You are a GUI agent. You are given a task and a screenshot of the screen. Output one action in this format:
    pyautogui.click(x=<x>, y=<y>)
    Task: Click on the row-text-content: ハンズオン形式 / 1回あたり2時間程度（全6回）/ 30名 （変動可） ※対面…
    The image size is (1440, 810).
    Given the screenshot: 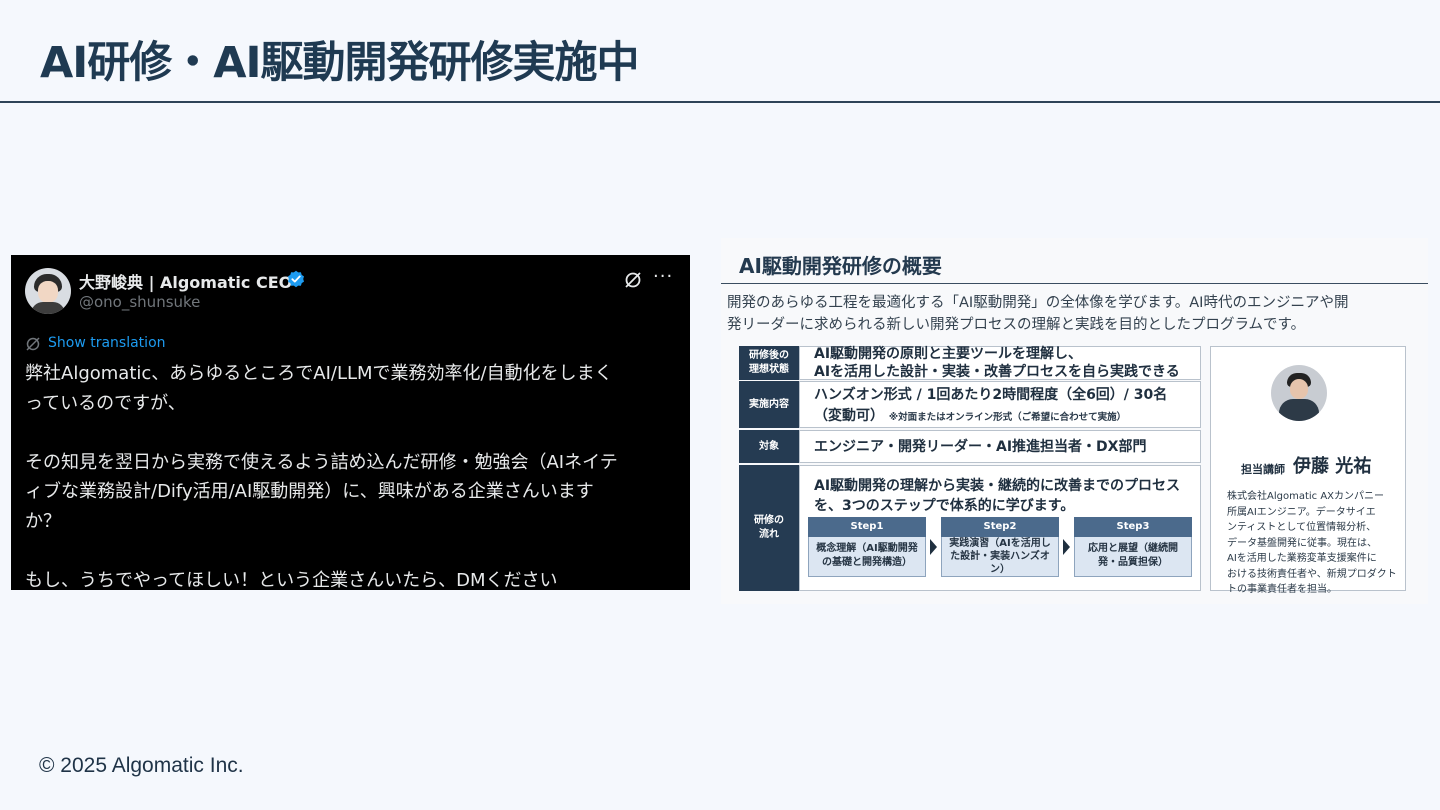 What is the action you would take?
    pyautogui.click(x=991, y=405)
    